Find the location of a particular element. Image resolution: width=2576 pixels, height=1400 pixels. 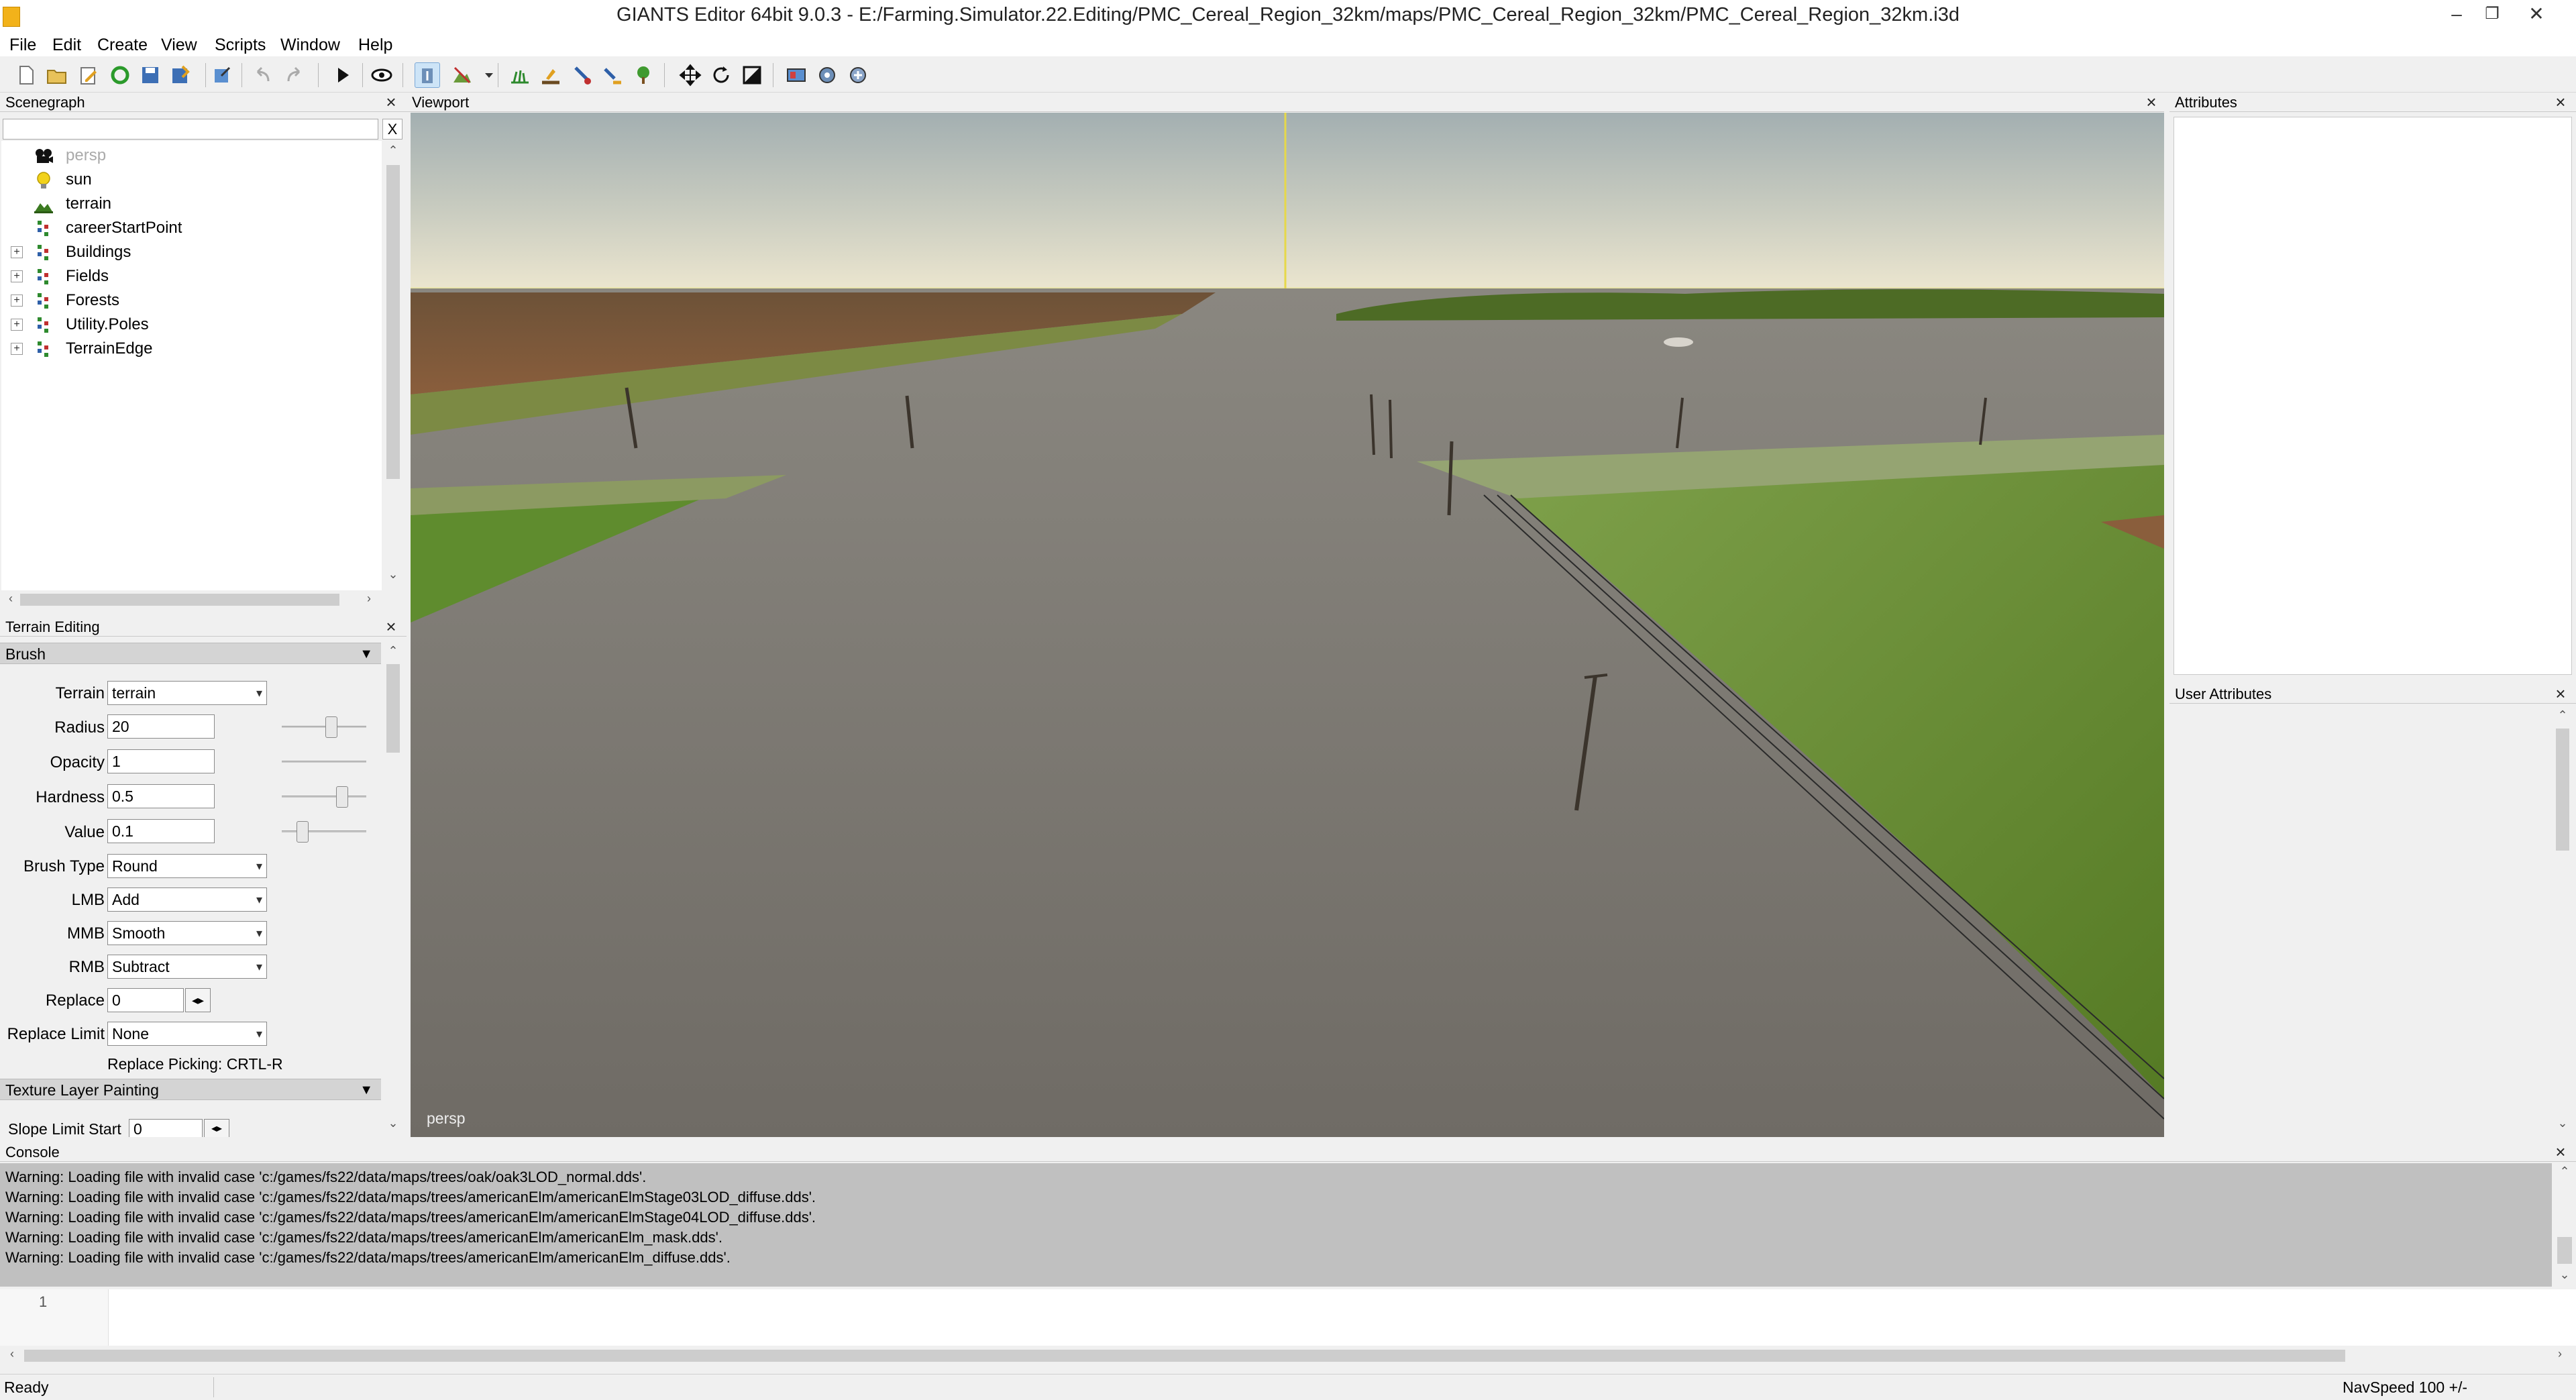

menu-file: File is located at coordinates (22, 45).